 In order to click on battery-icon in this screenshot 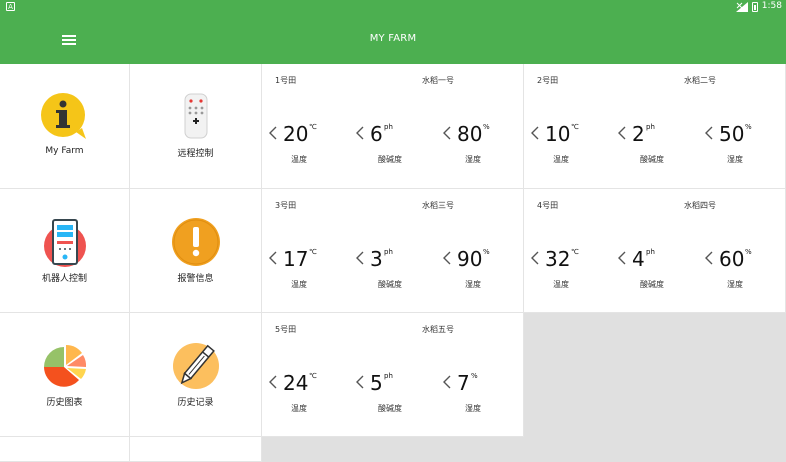, I will do `click(754, 6)`.